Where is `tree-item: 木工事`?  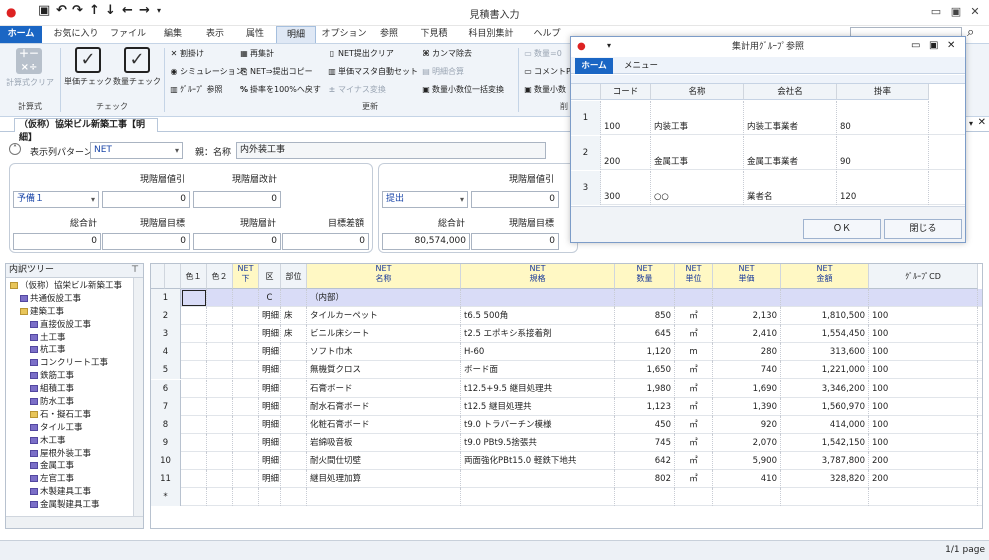
tree-item: 木工事 is located at coordinates (70, 441).